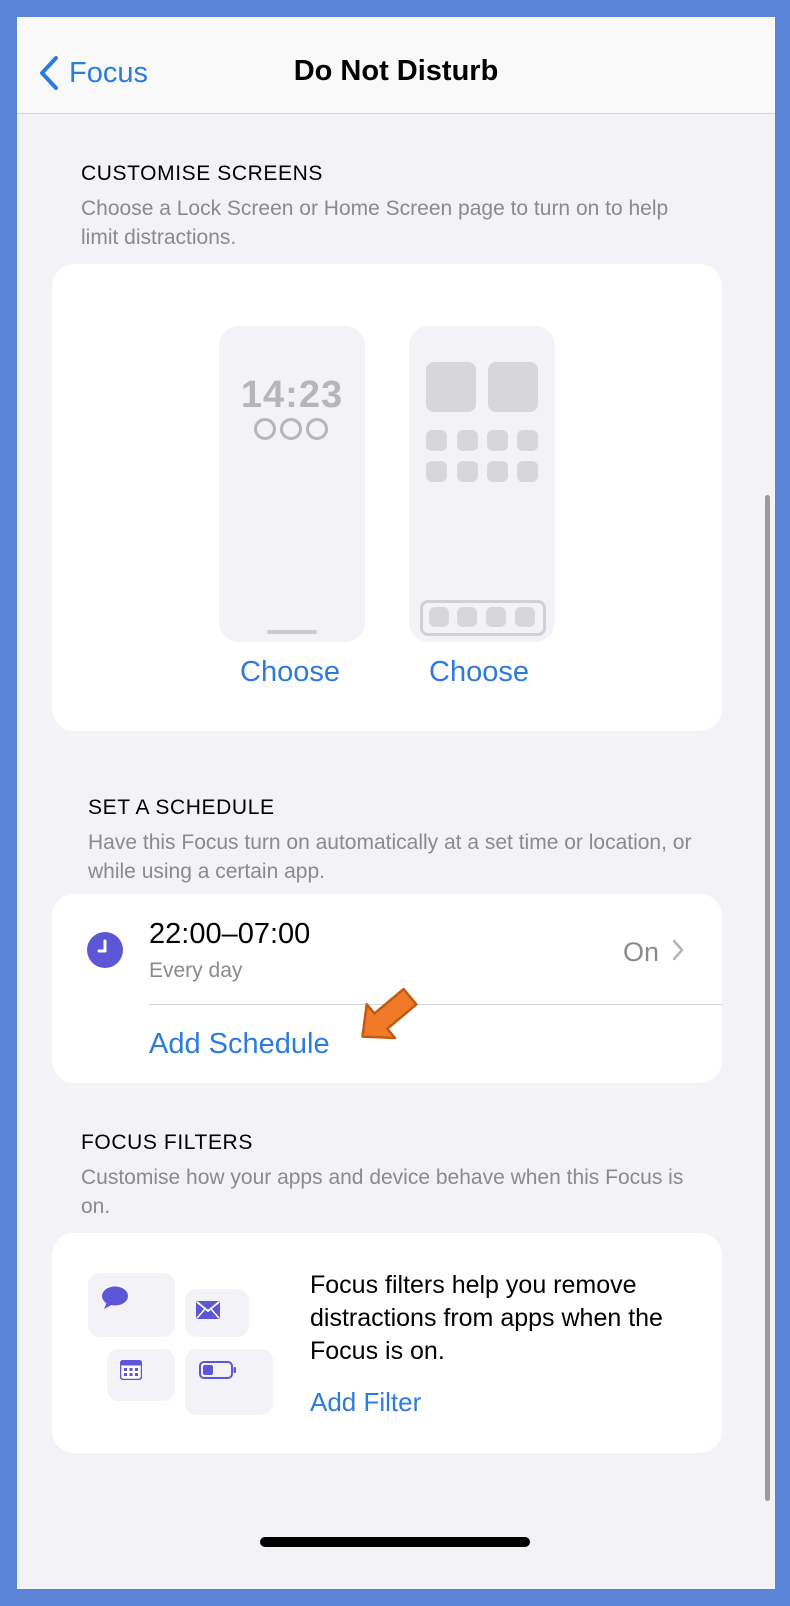 The height and width of the screenshot is (1606, 790). I want to click on mail-icon, so click(208, 1310).